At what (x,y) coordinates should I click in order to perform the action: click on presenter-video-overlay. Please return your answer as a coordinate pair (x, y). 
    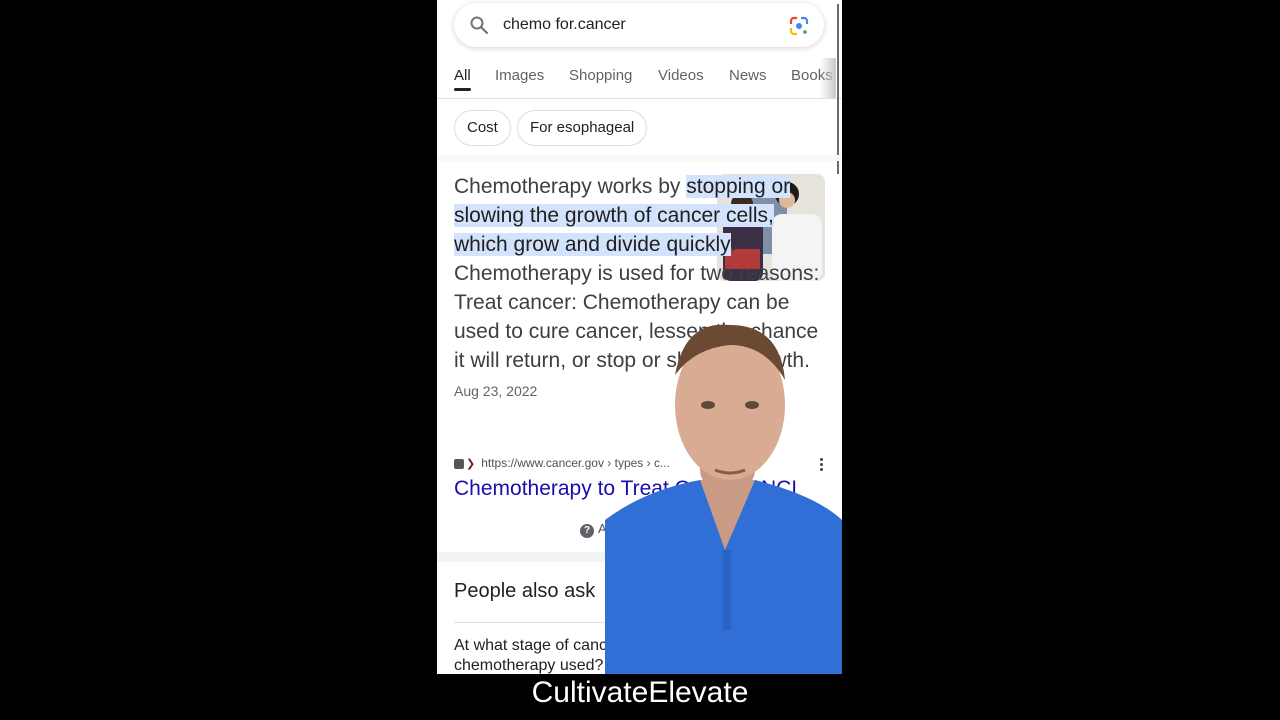
    Looking at the image, I should click on (723, 497).